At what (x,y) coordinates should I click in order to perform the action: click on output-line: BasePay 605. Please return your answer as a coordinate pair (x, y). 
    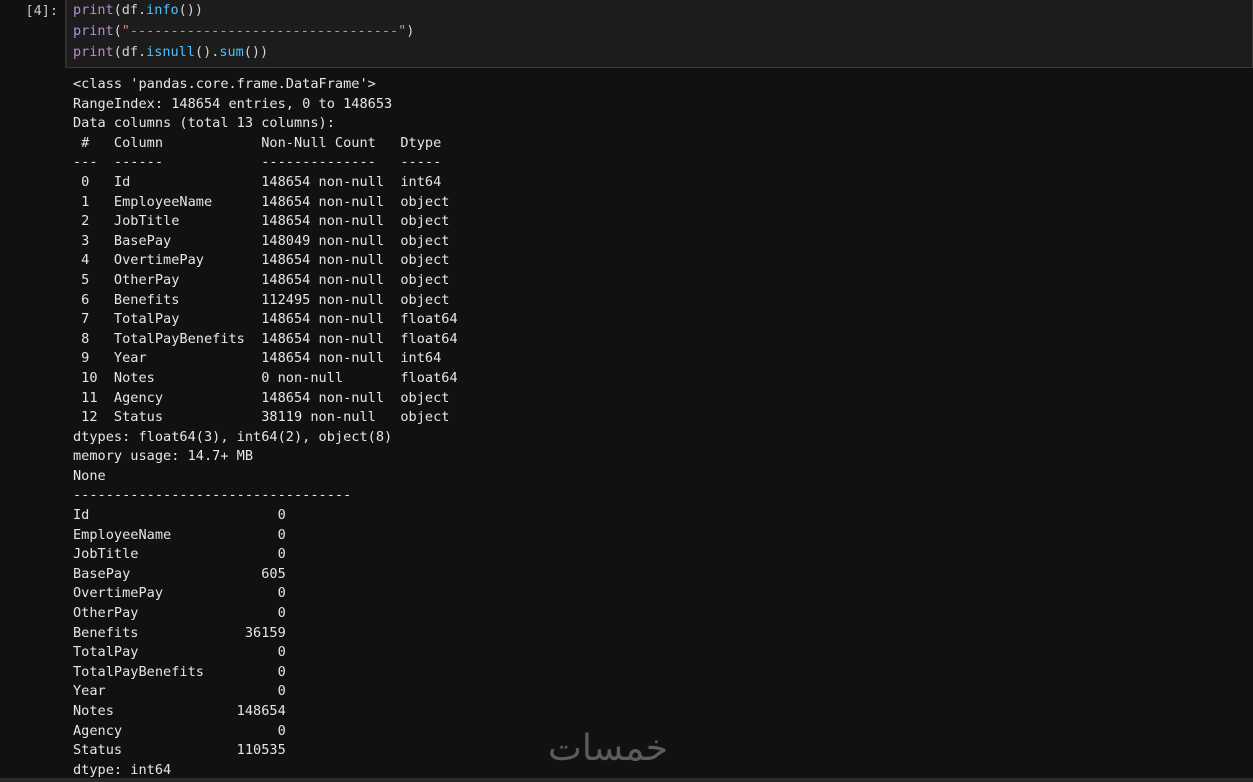
    Looking at the image, I should click on (179, 573).